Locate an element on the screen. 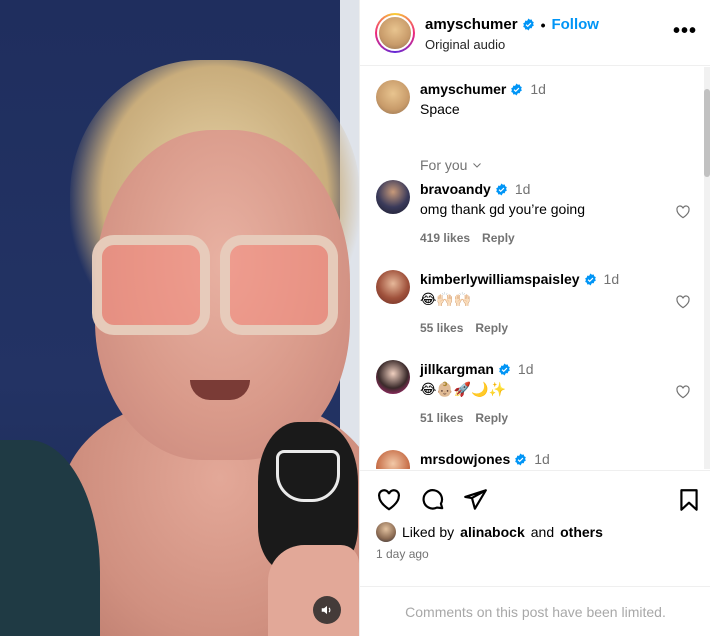 The width and height of the screenshot is (710, 636). more-icon: ••• is located at coordinates (684, 31).